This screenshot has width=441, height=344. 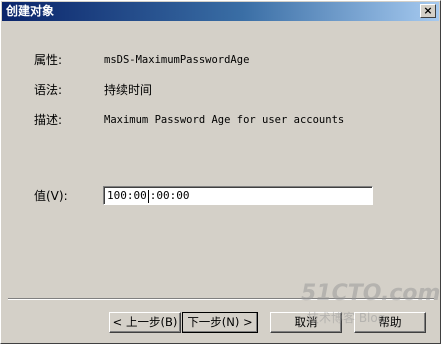 What do you see at coordinates (127, 195) in the screenshot?
I see `value-text-before-cursor: 100:00` at bounding box center [127, 195].